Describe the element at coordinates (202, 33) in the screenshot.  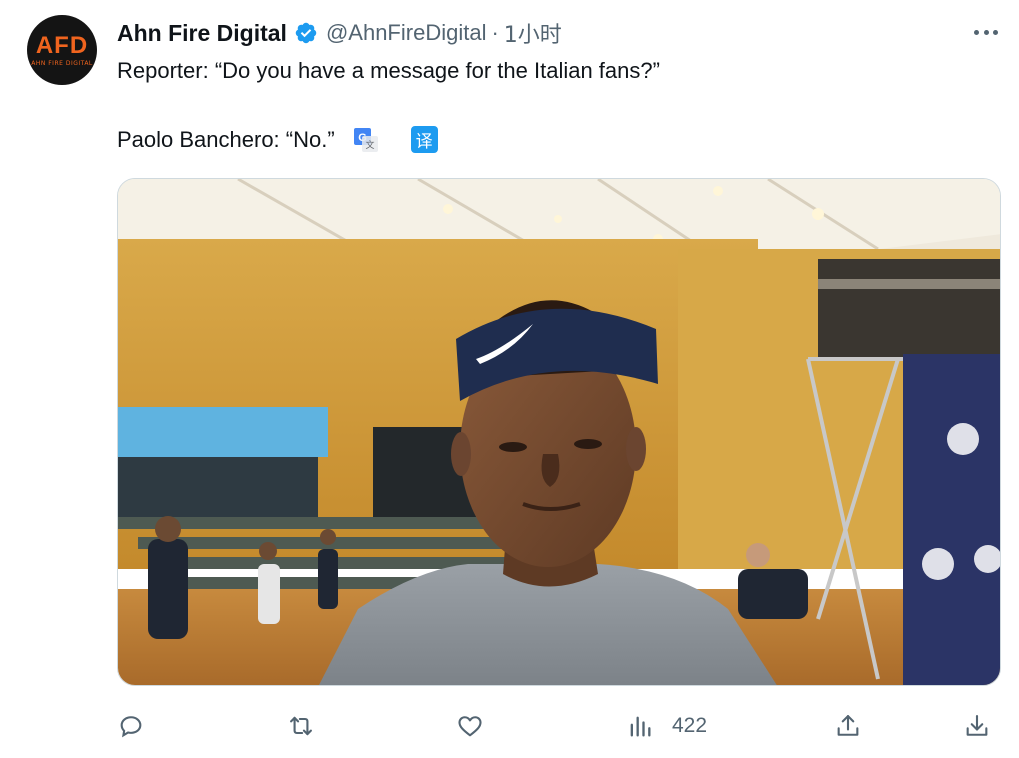
I see `author-display-name: Ahn Fire Digital` at that location.